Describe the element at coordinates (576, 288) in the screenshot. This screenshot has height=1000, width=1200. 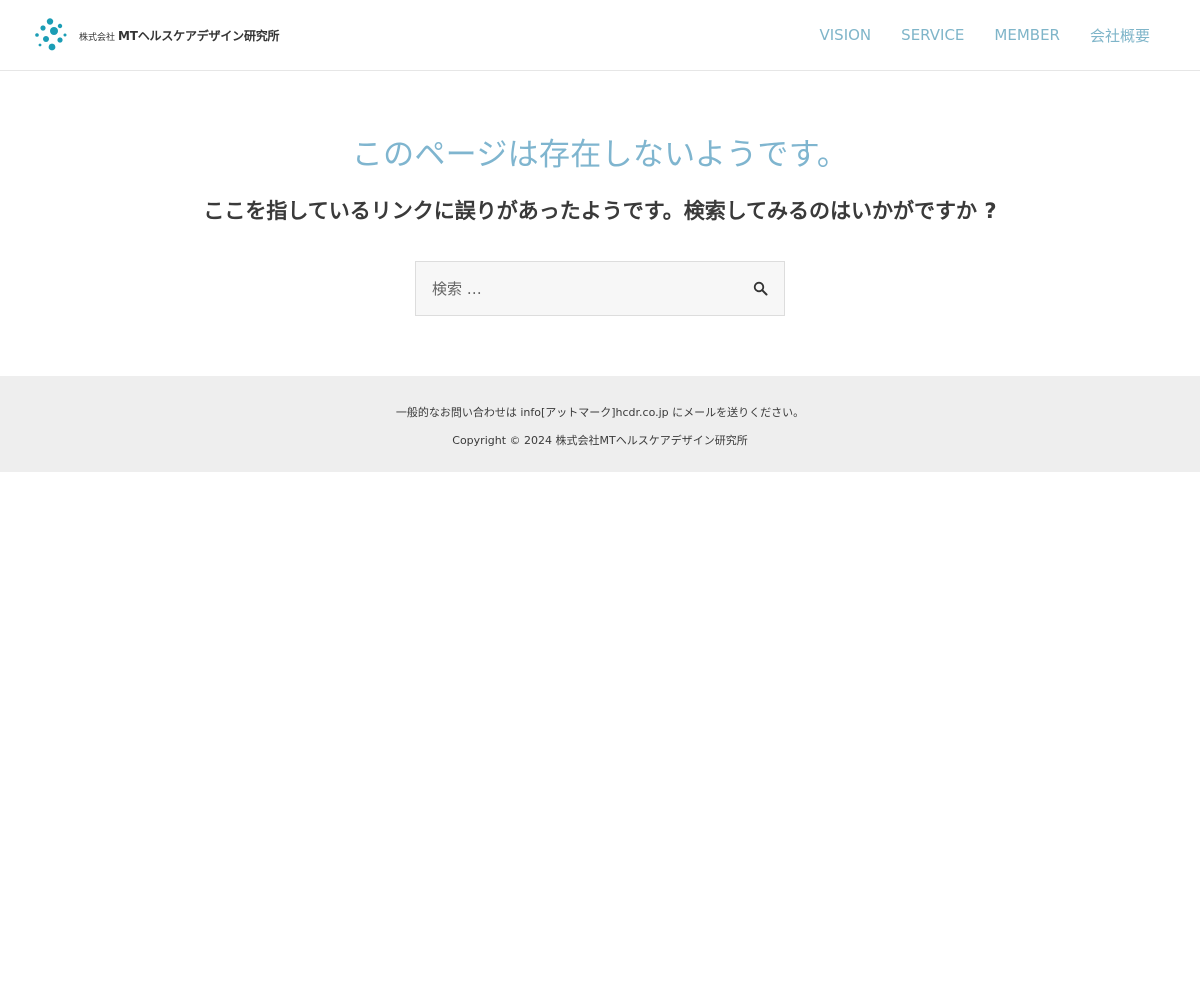
I see `search-input` at that location.